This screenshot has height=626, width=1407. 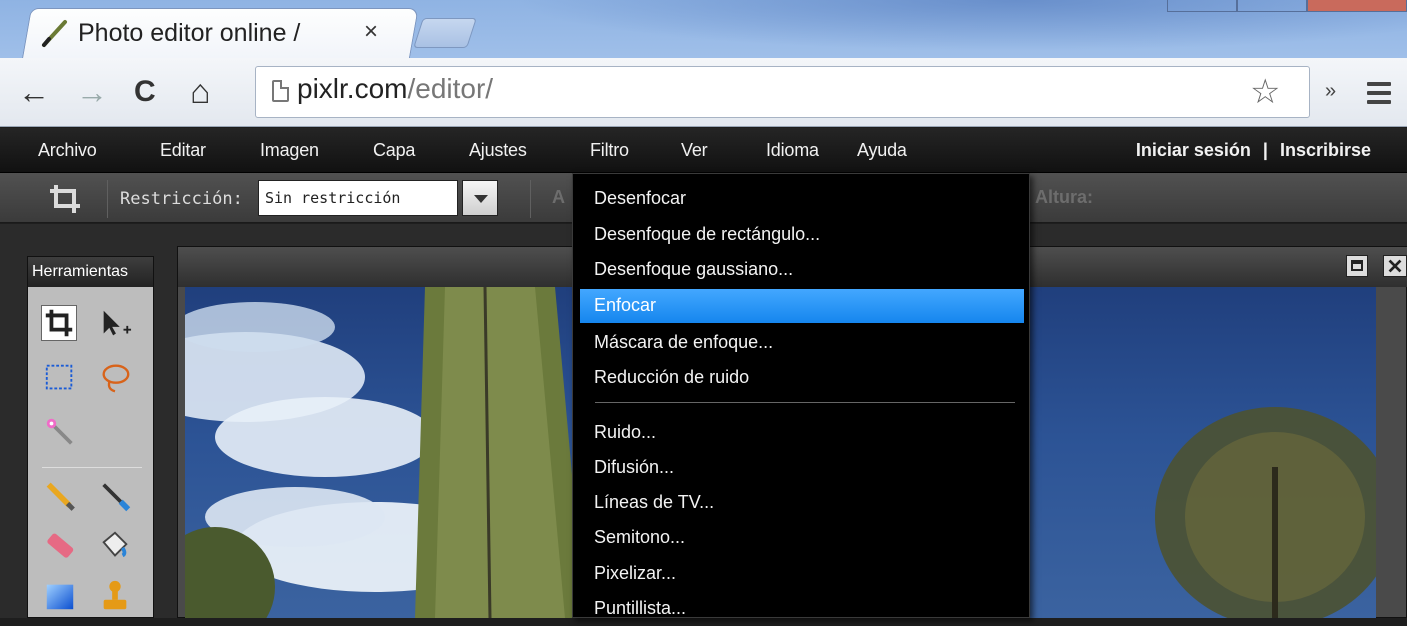 What do you see at coordinates (90, 437) in the screenshot?
I see `tools-panel: Herramientas` at bounding box center [90, 437].